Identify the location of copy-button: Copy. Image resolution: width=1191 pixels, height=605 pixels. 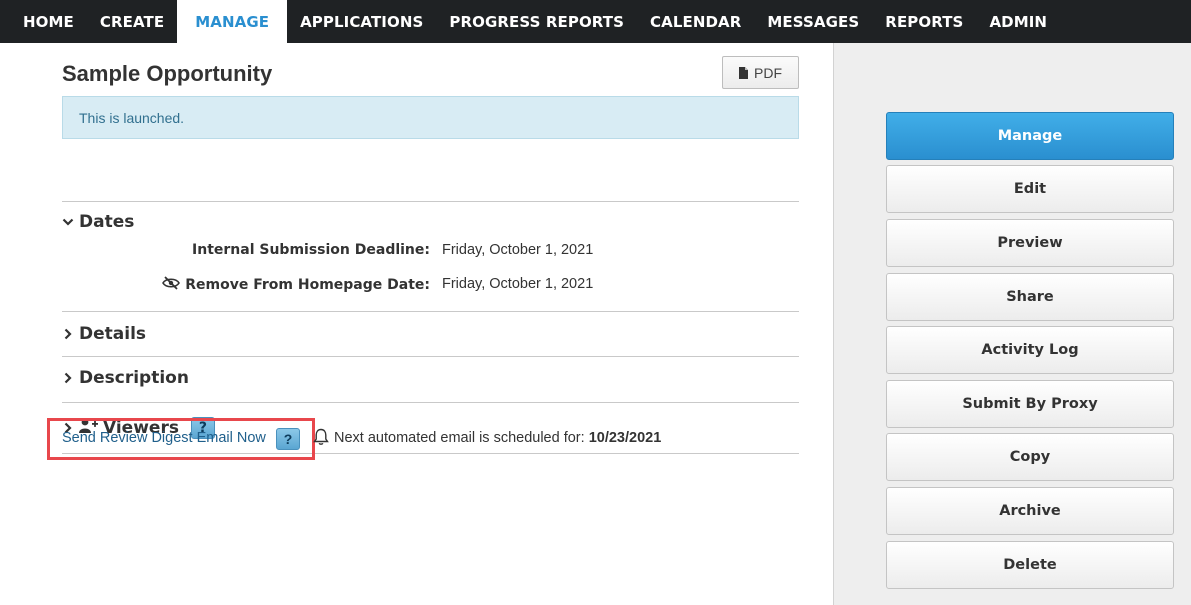
(1030, 457).